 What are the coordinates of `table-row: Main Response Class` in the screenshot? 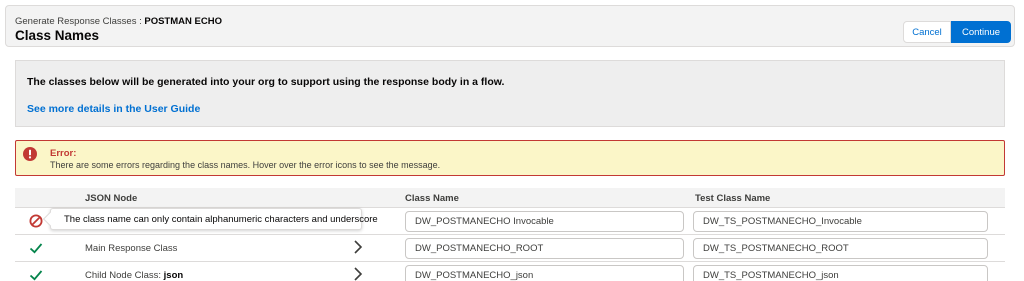 It's located at (510, 248).